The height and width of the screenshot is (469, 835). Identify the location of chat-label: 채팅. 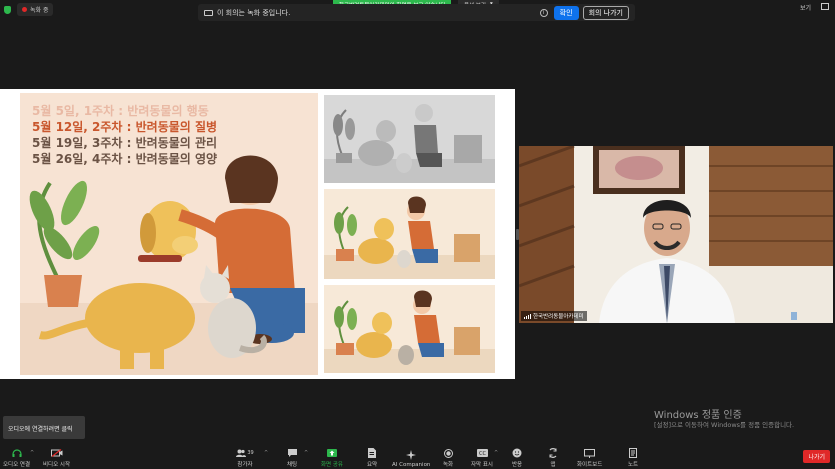
(292, 465).